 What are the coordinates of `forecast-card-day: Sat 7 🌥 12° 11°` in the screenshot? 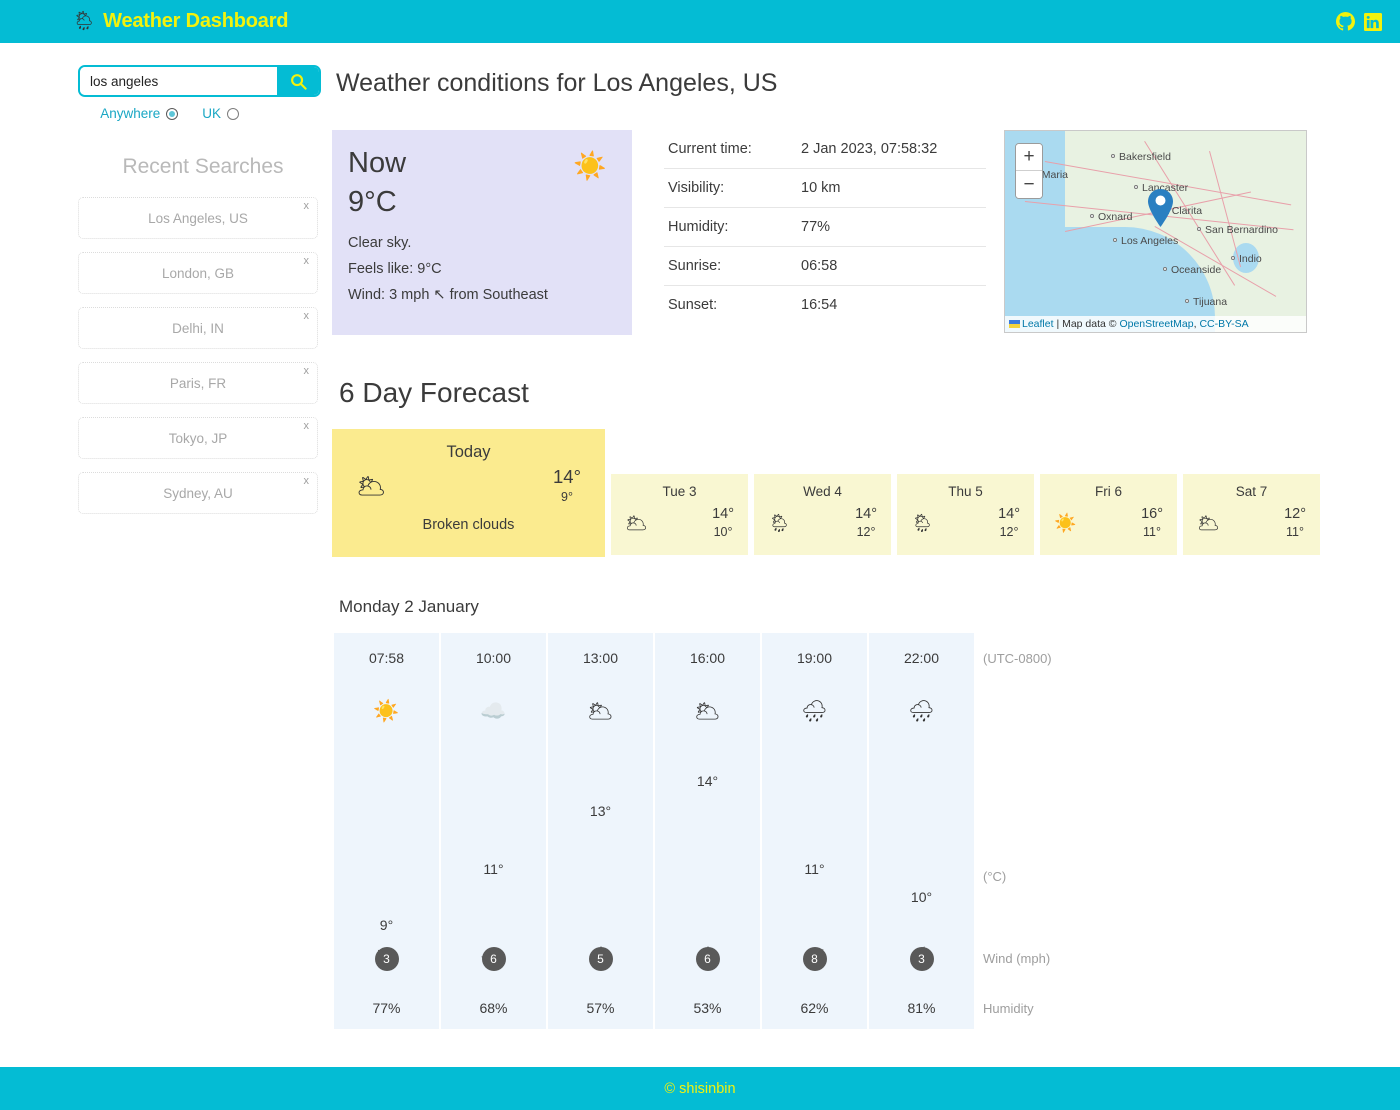 It's located at (1251, 514).